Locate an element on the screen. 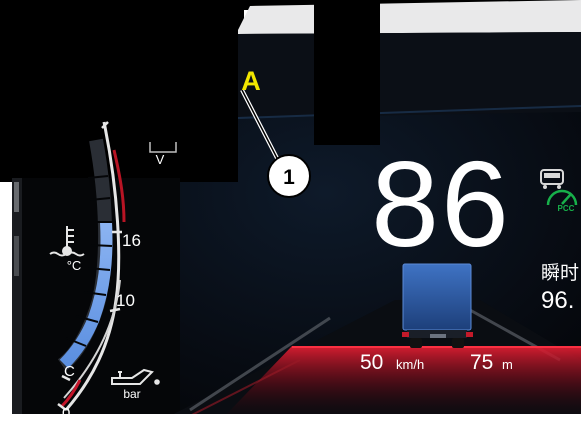  mask-block-center is located at coordinates (347, 72).